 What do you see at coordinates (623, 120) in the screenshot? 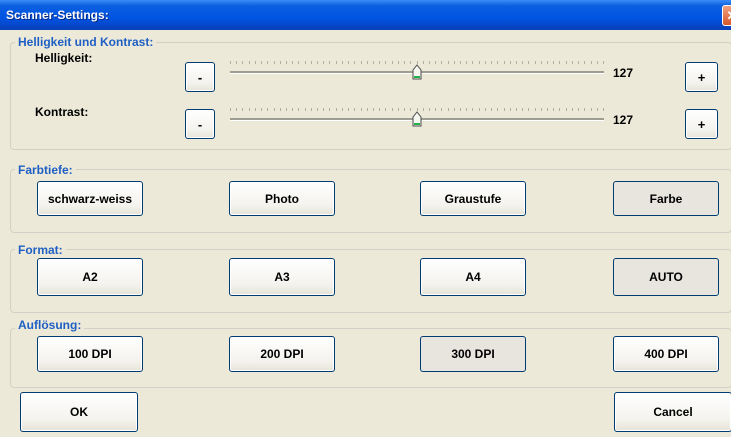
I see `contrast-value: 127` at bounding box center [623, 120].